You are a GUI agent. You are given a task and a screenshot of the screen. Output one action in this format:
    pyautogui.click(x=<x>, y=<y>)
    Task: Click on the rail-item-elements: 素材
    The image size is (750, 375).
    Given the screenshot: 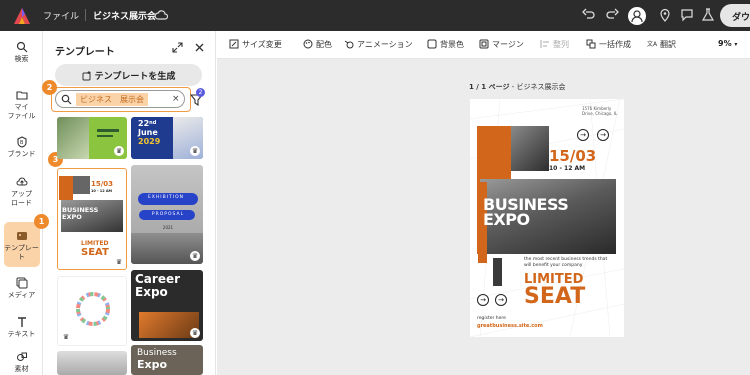 What is the action you would take?
    pyautogui.click(x=21, y=362)
    